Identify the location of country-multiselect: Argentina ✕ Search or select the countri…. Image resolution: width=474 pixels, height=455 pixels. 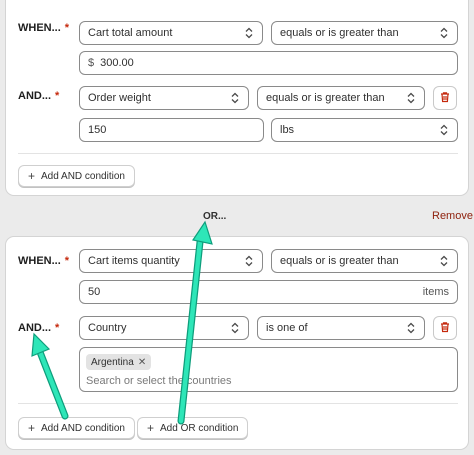
(268, 369).